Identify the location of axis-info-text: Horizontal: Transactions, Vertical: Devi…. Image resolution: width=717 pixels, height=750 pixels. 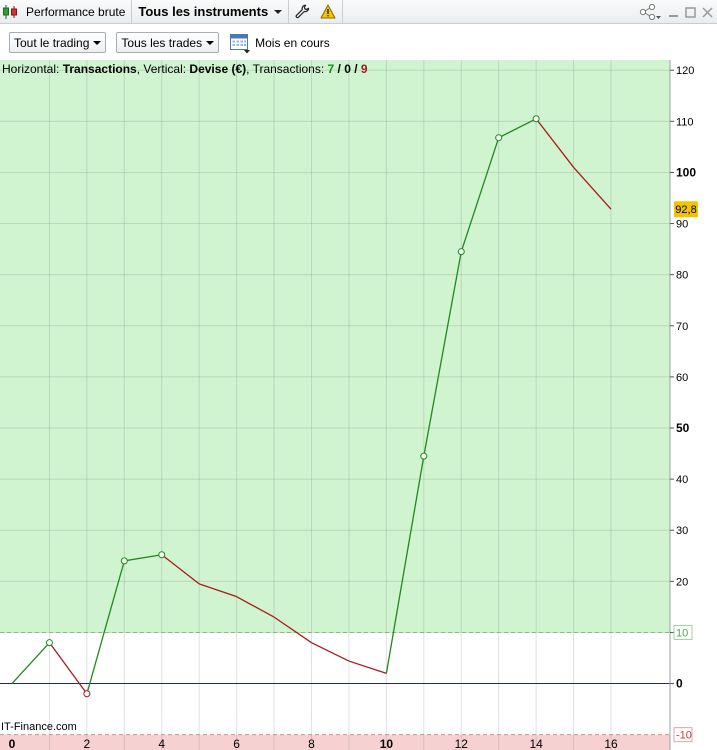
(185, 69).